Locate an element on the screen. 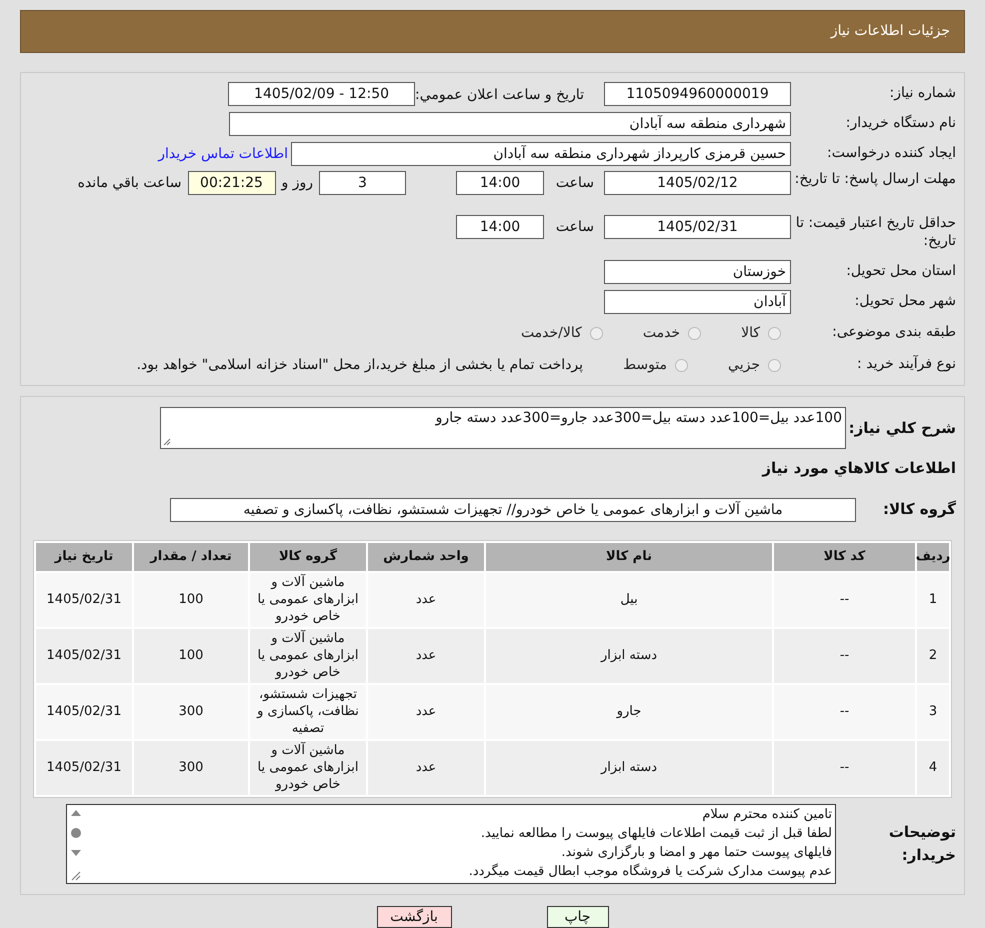 This screenshot has height=928, width=985. field-label: شرح کلي نياز: is located at coordinates (902, 428).